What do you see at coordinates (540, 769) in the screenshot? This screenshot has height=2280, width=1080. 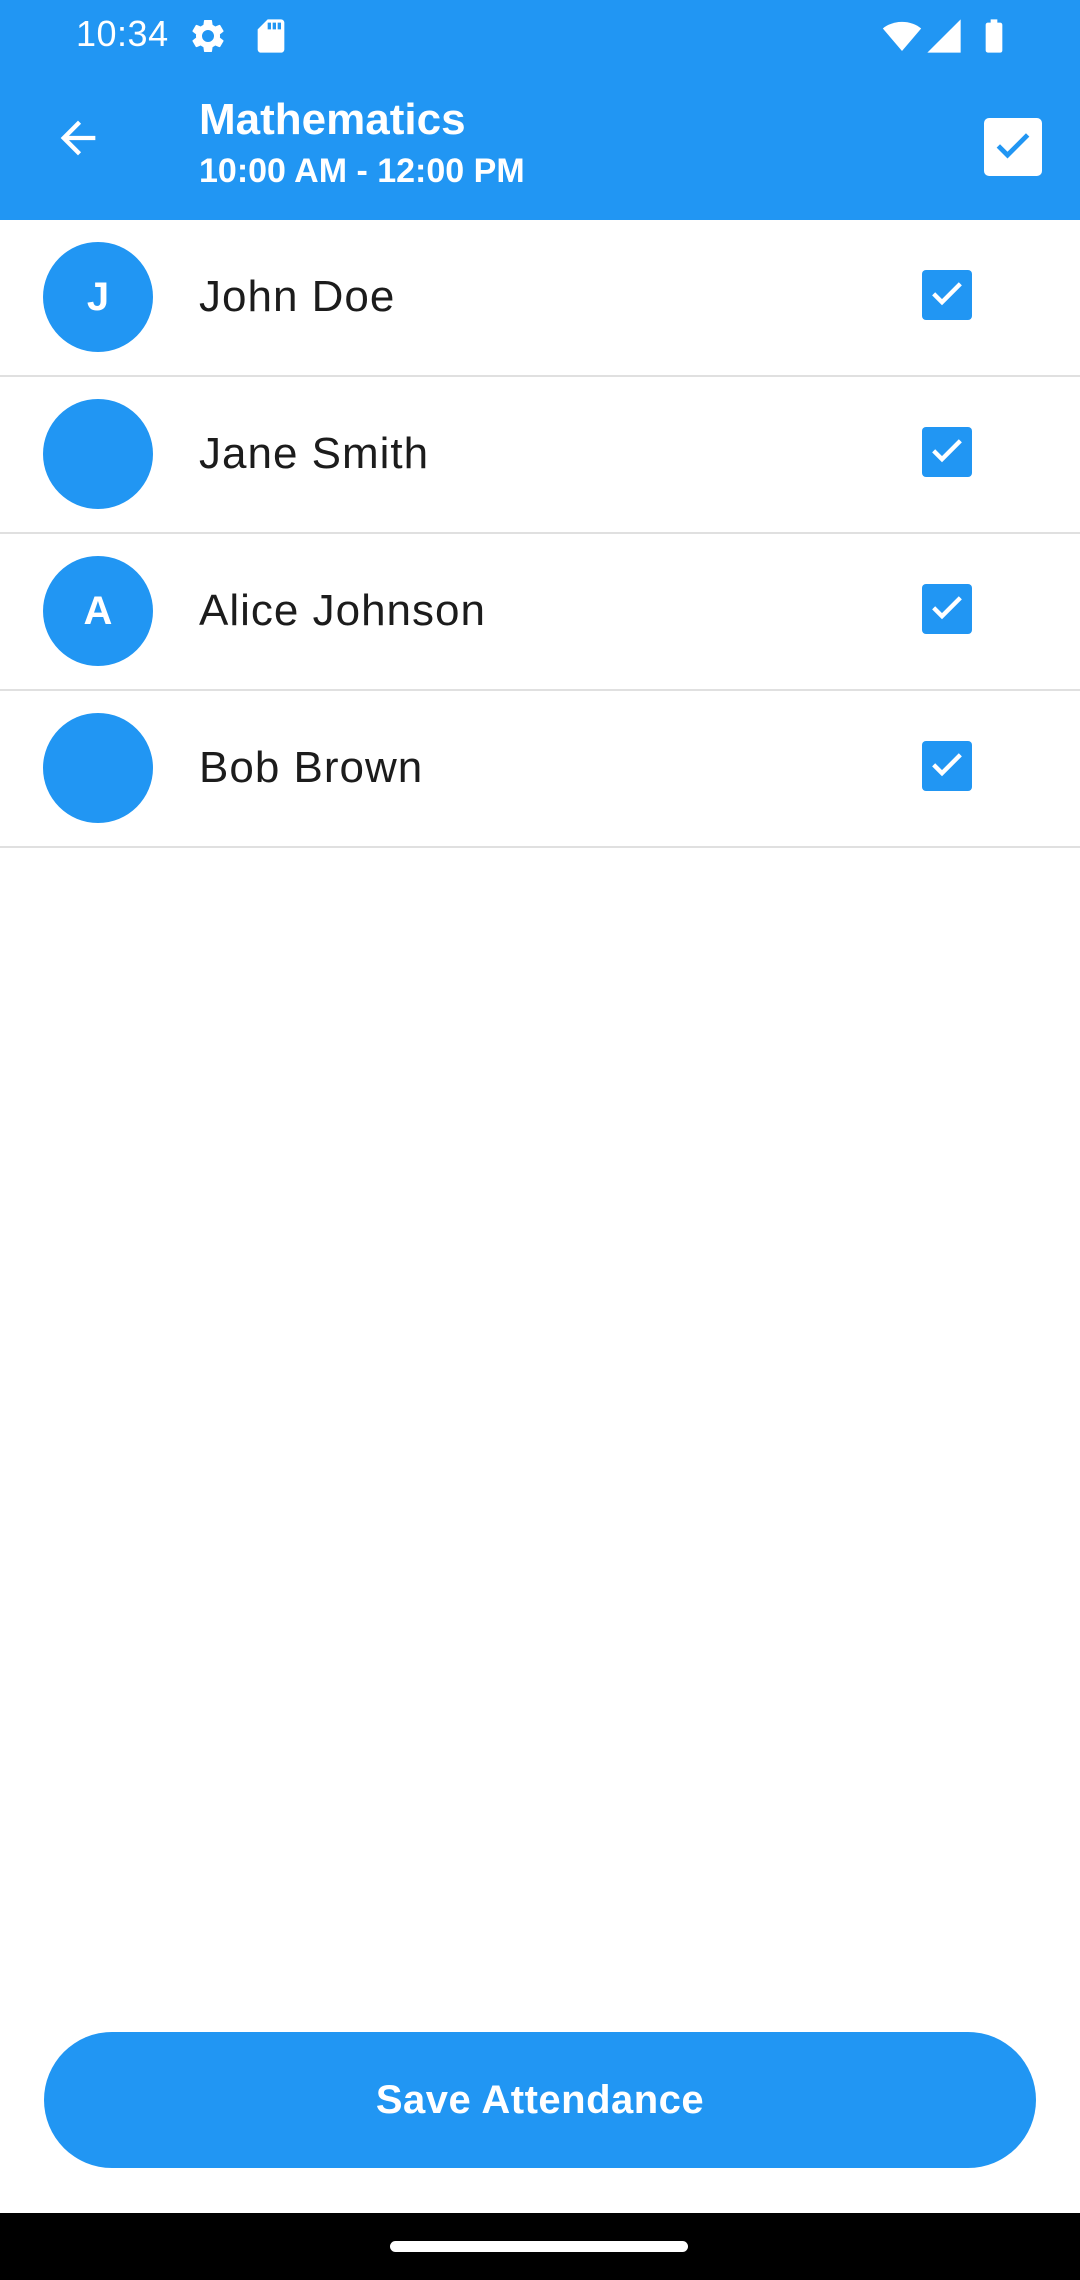 I see `list-item: Bob Brown` at bounding box center [540, 769].